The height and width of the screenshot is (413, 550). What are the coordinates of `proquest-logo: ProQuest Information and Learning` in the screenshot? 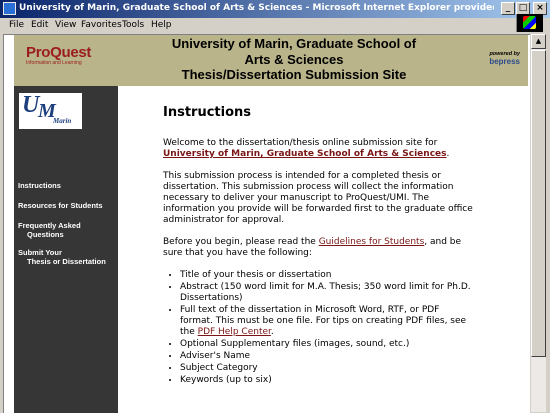 It's located at (58, 55).